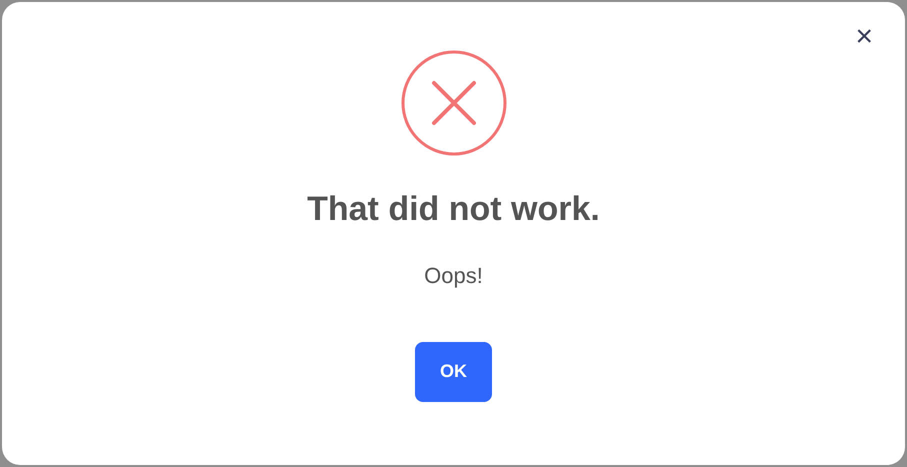  Describe the element at coordinates (864, 37) in the screenshot. I see `close-button: ×` at that location.